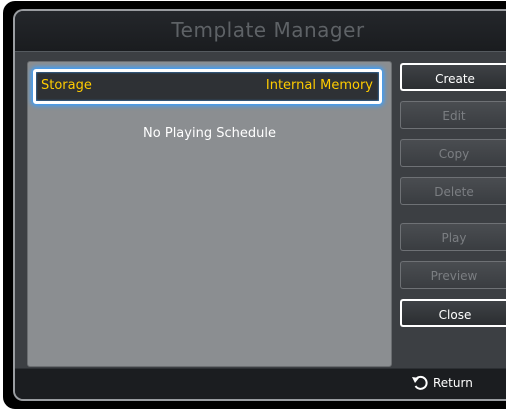  Describe the element at coordinates (319, 85) in the screenshot. I see `storage-value: Internal Memory` at that location.